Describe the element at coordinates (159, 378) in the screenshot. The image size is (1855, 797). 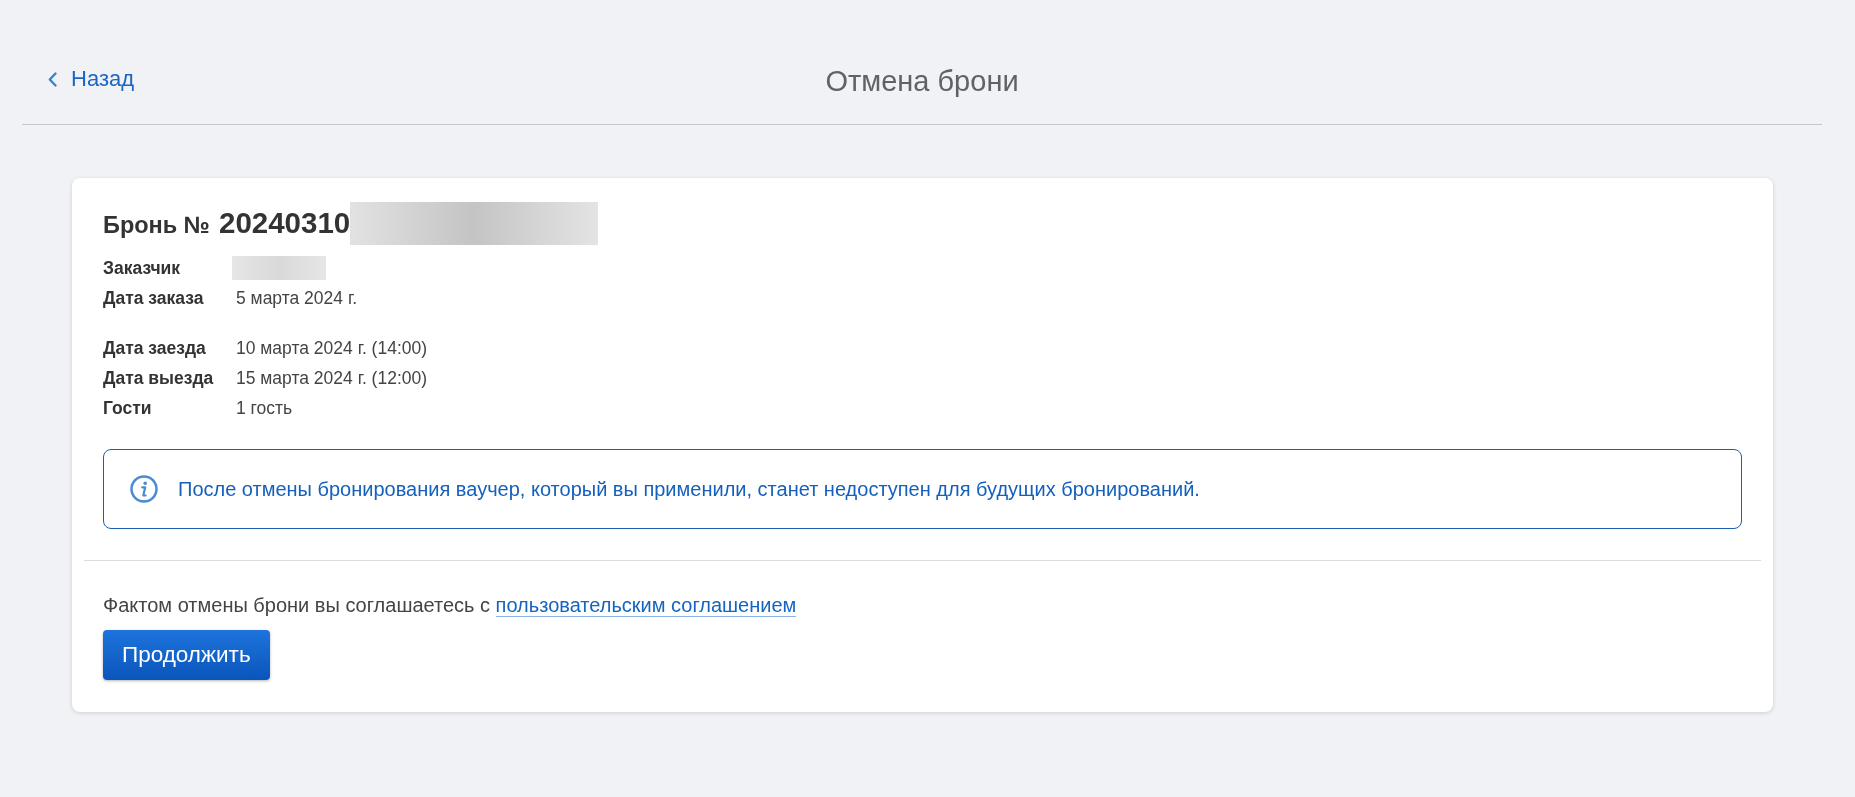
I see `detail-label: Дата выезда` at that location.